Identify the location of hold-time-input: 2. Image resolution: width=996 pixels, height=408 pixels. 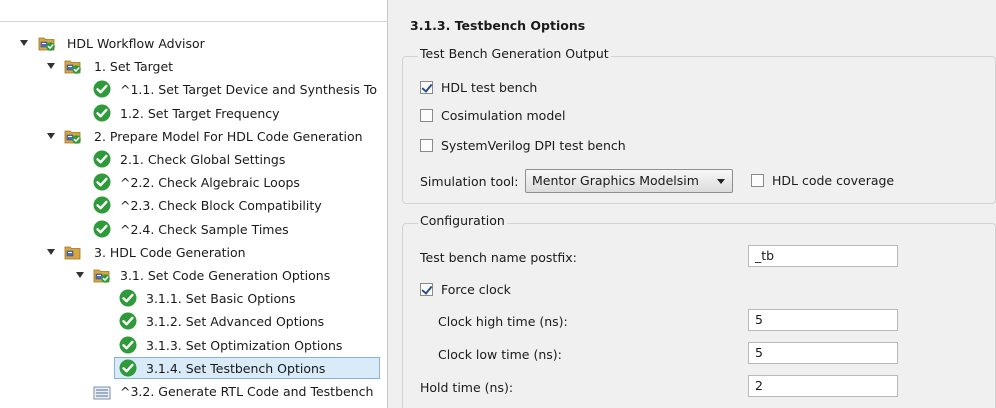
(823, 386).